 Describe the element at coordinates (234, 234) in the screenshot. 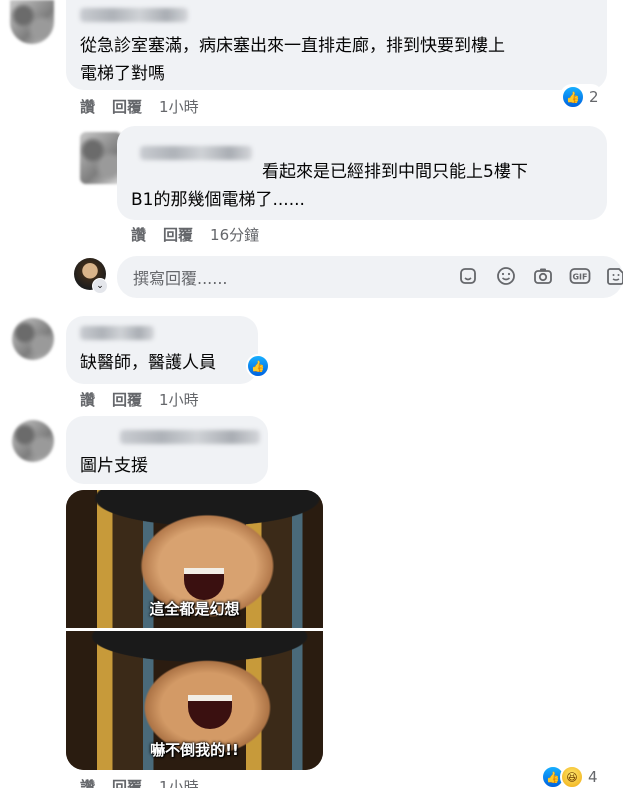

I see `timestamp: 16分鐘` at that location.